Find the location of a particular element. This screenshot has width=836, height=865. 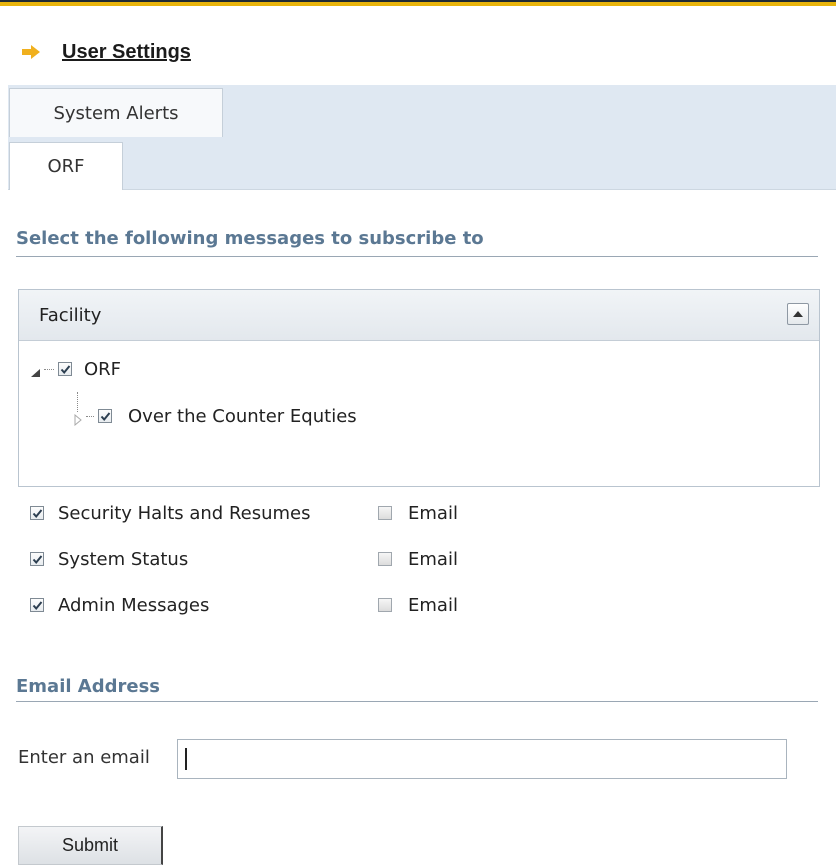

orf-checkbox is located at coordinates (65, 369).